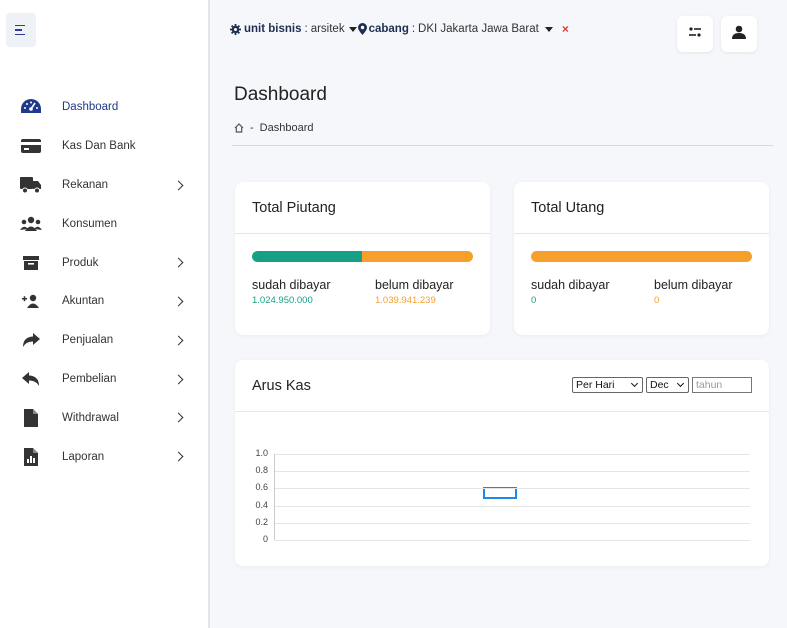 This screenshot has height=628, width=787. I want to click on sidebar-item-kas-dan-bank: Kas Dan Bank, so click(104, 146).